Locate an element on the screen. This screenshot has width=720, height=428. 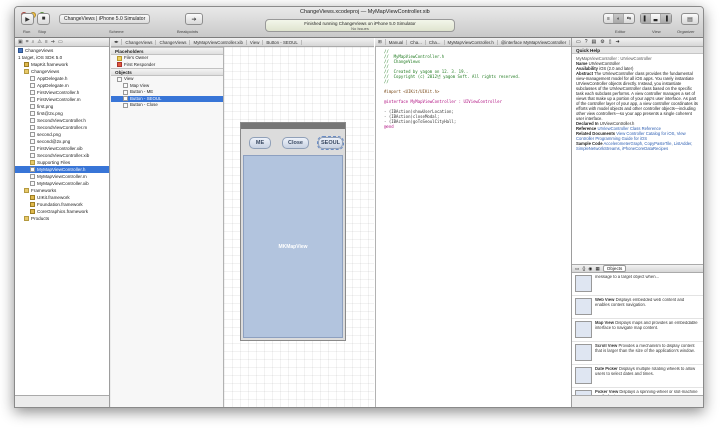
organizer-button: ▤ is located at coordinates (690, 19).